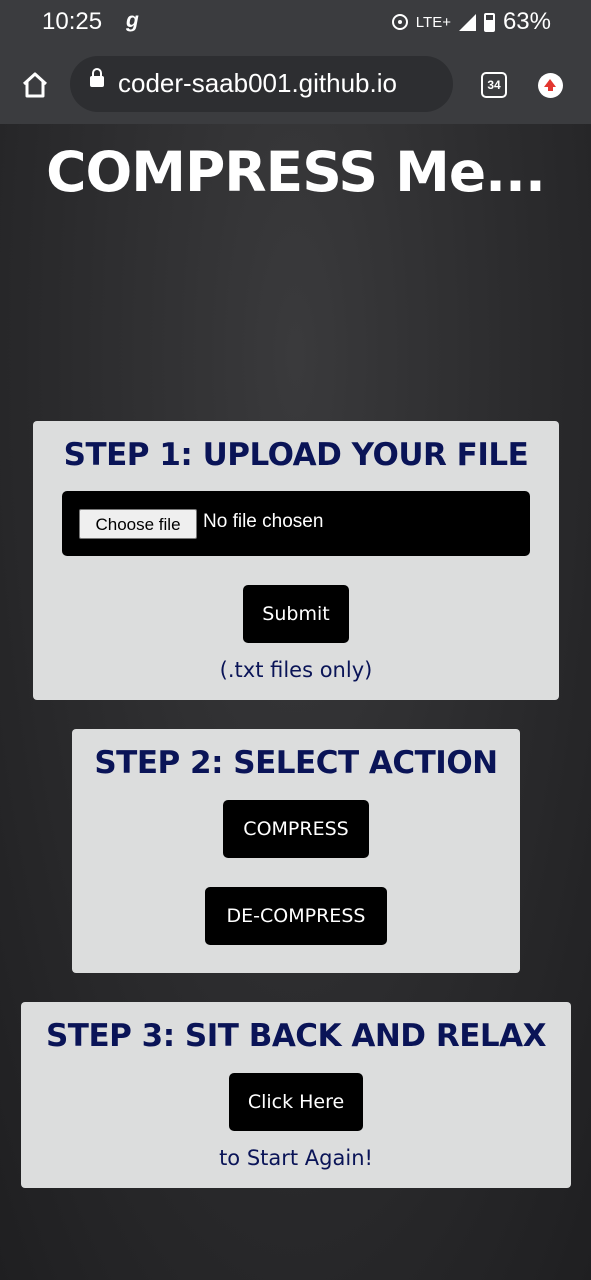 The height and width of the screenshot is (1280, 591). Describe the element at coordinates (399, 22) in the screenshot. I see `hotspot-icon` at that location.